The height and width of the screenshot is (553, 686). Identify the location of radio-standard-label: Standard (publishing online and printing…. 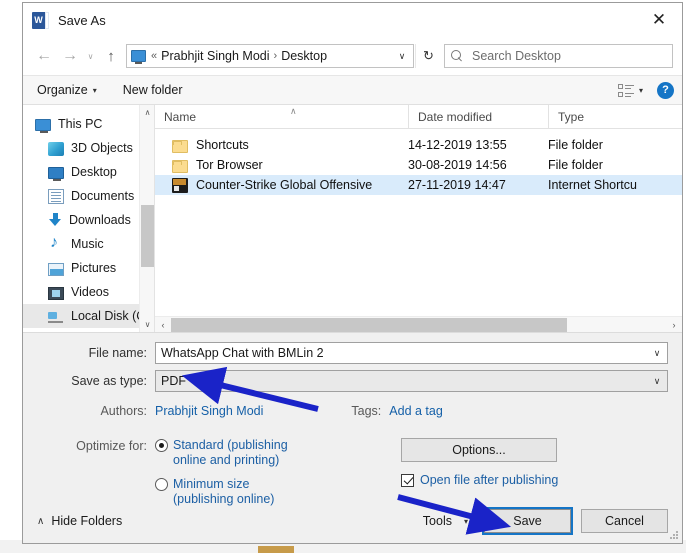
(230, 453).